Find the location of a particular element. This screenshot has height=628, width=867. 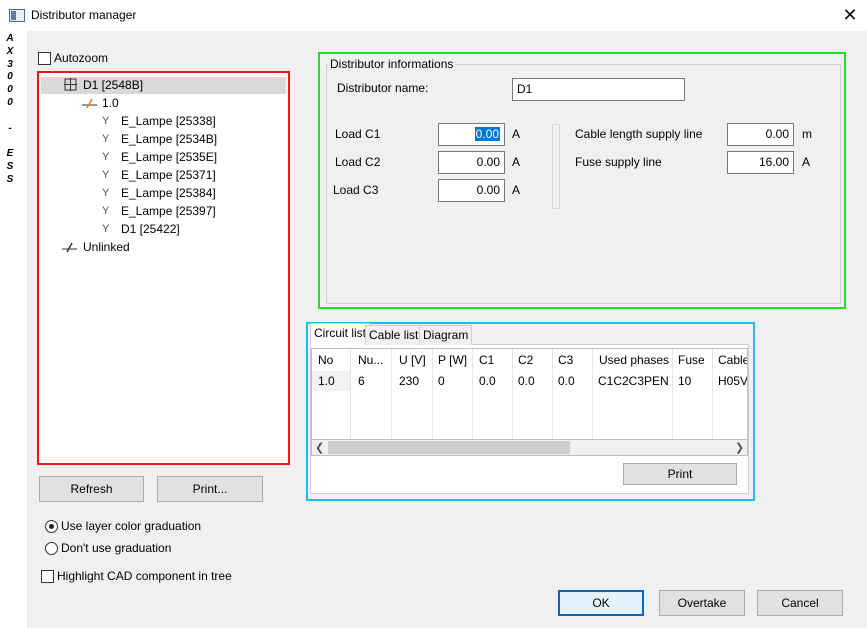

fuse-supply-unit: A is located at coordinates (806, 162).